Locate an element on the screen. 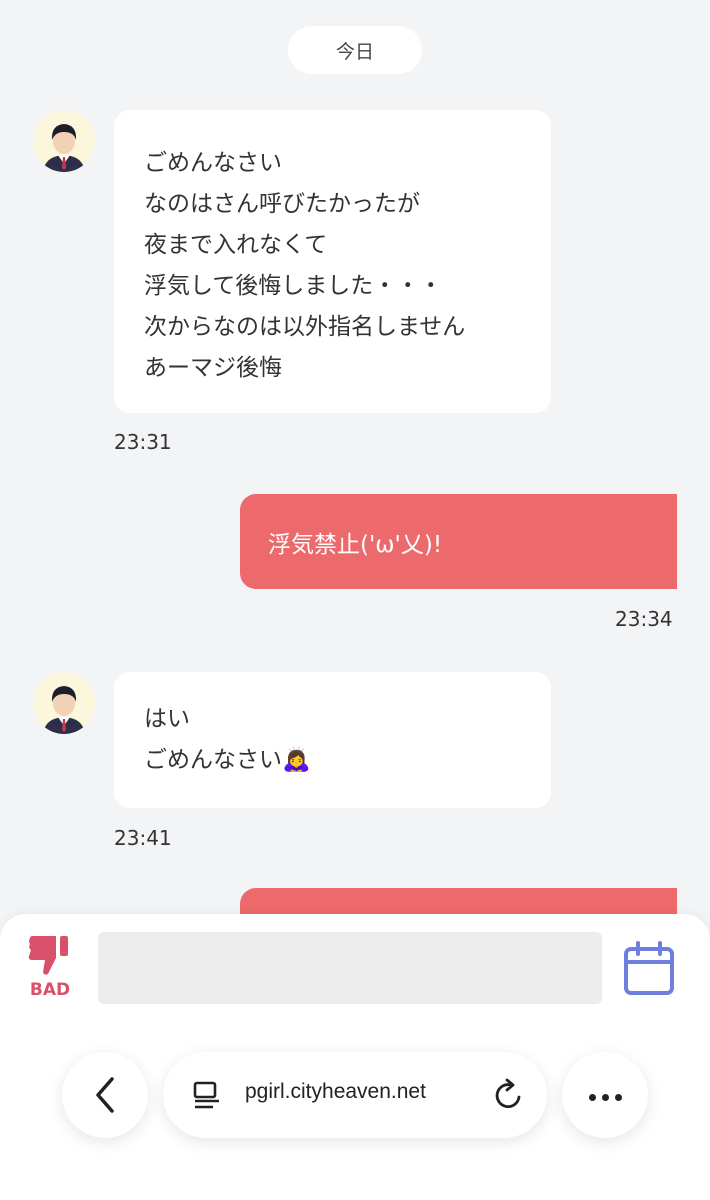  message-line: ごめんなさい🙇‍♀️ is located at coordinates (227, 760).